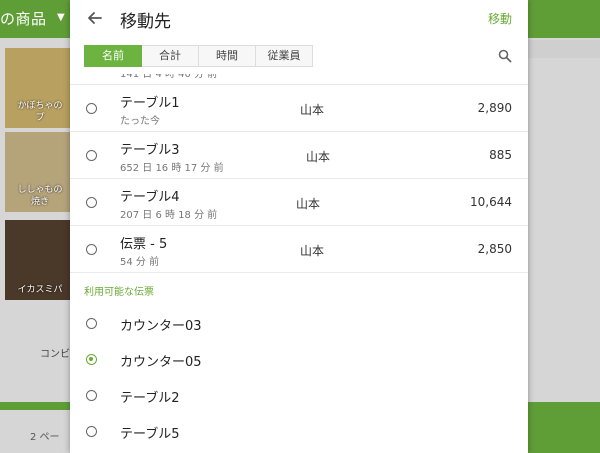  I want to click on product-caption-line: ししゃもの, so click(40, 190).